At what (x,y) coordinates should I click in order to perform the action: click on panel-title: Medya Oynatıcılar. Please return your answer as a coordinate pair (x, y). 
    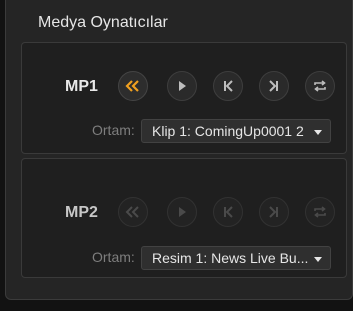
    Looking at the image, I should click on (103, 22).